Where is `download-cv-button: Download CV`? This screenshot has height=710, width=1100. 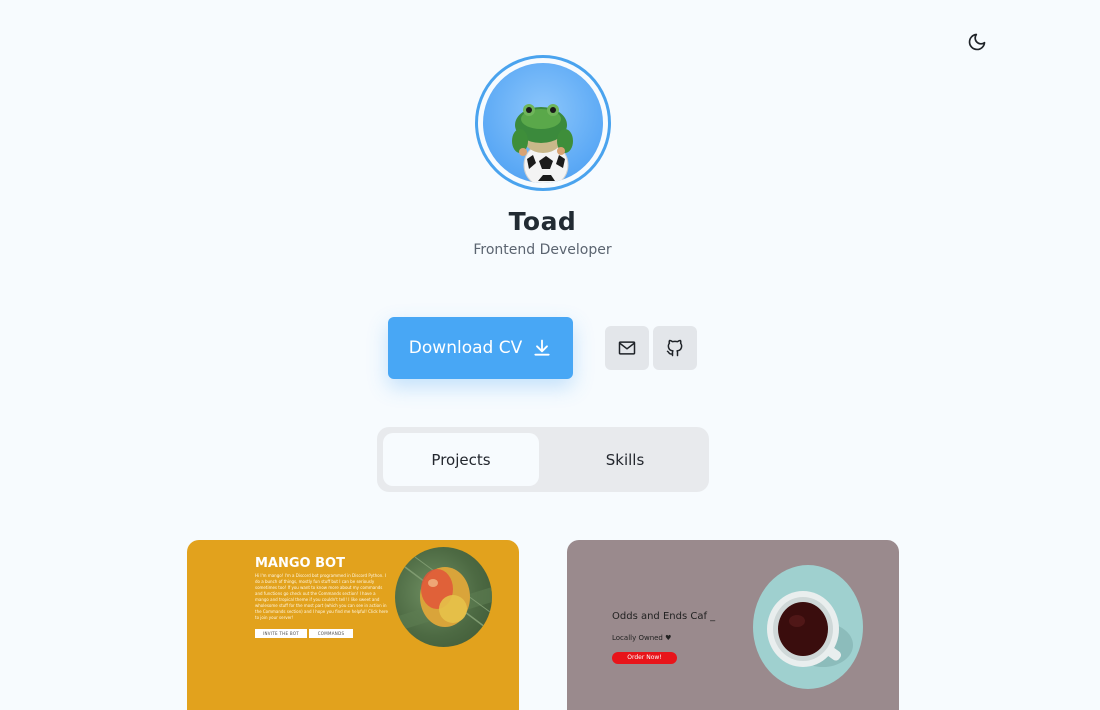 download-cv-button: Download CV is located at coordinates (480, 348).